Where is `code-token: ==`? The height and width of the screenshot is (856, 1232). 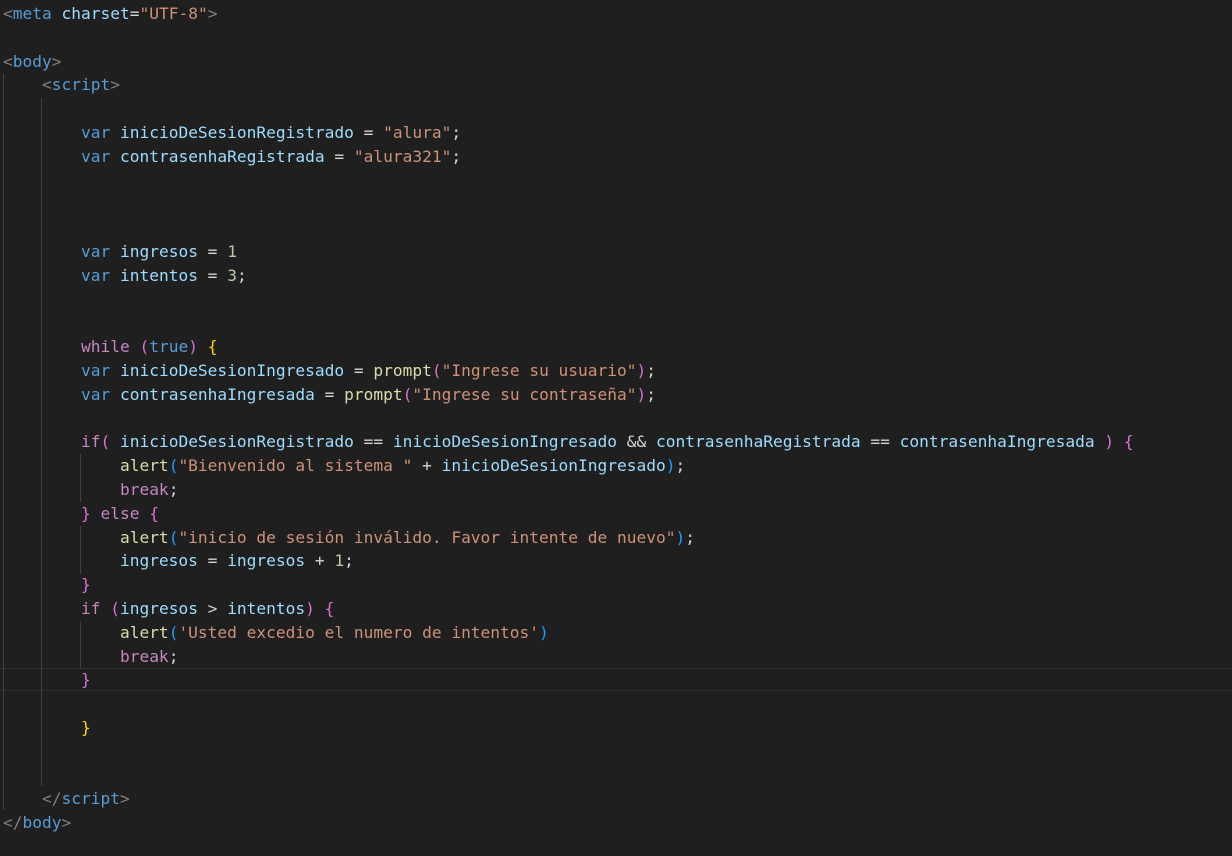 code-token: == is located at coordinates (880, 442).